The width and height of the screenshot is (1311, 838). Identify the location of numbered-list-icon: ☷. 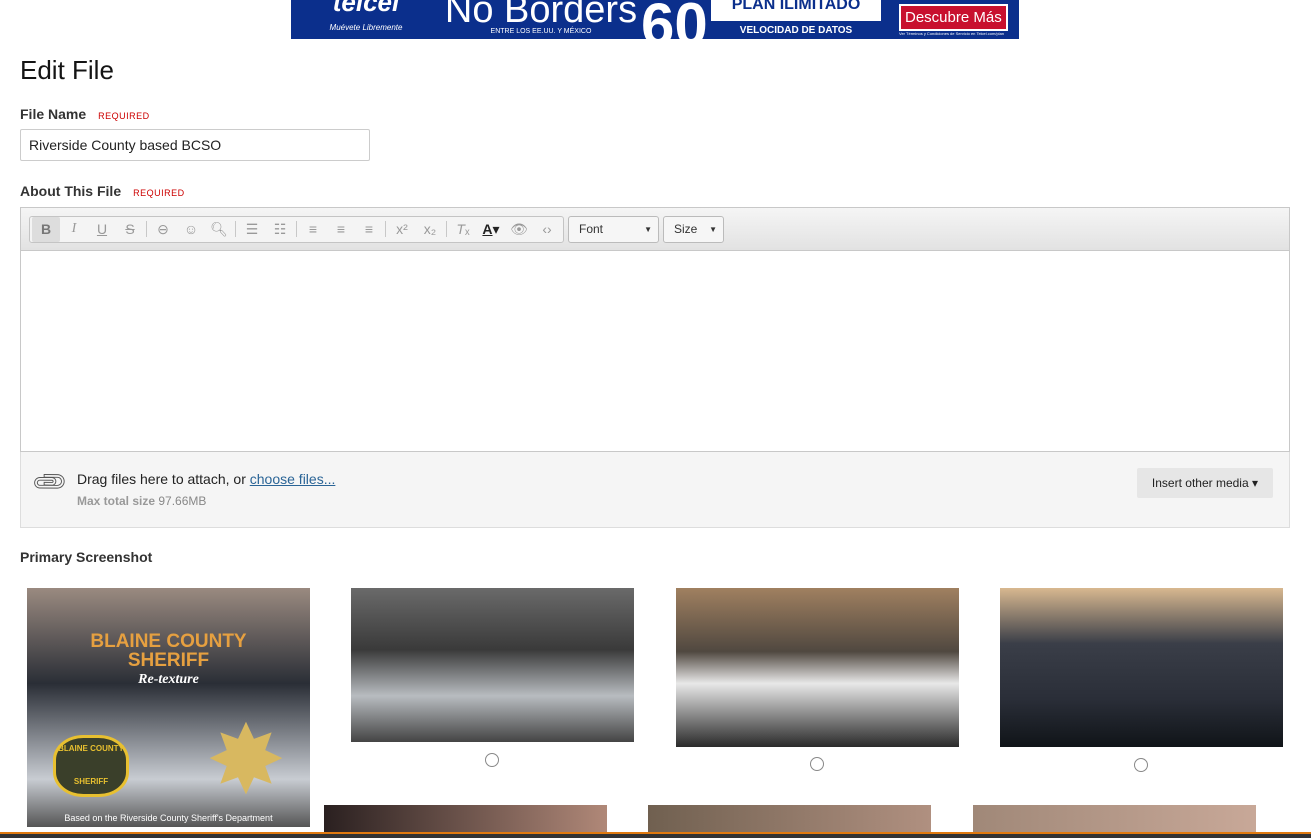
(280, 229).